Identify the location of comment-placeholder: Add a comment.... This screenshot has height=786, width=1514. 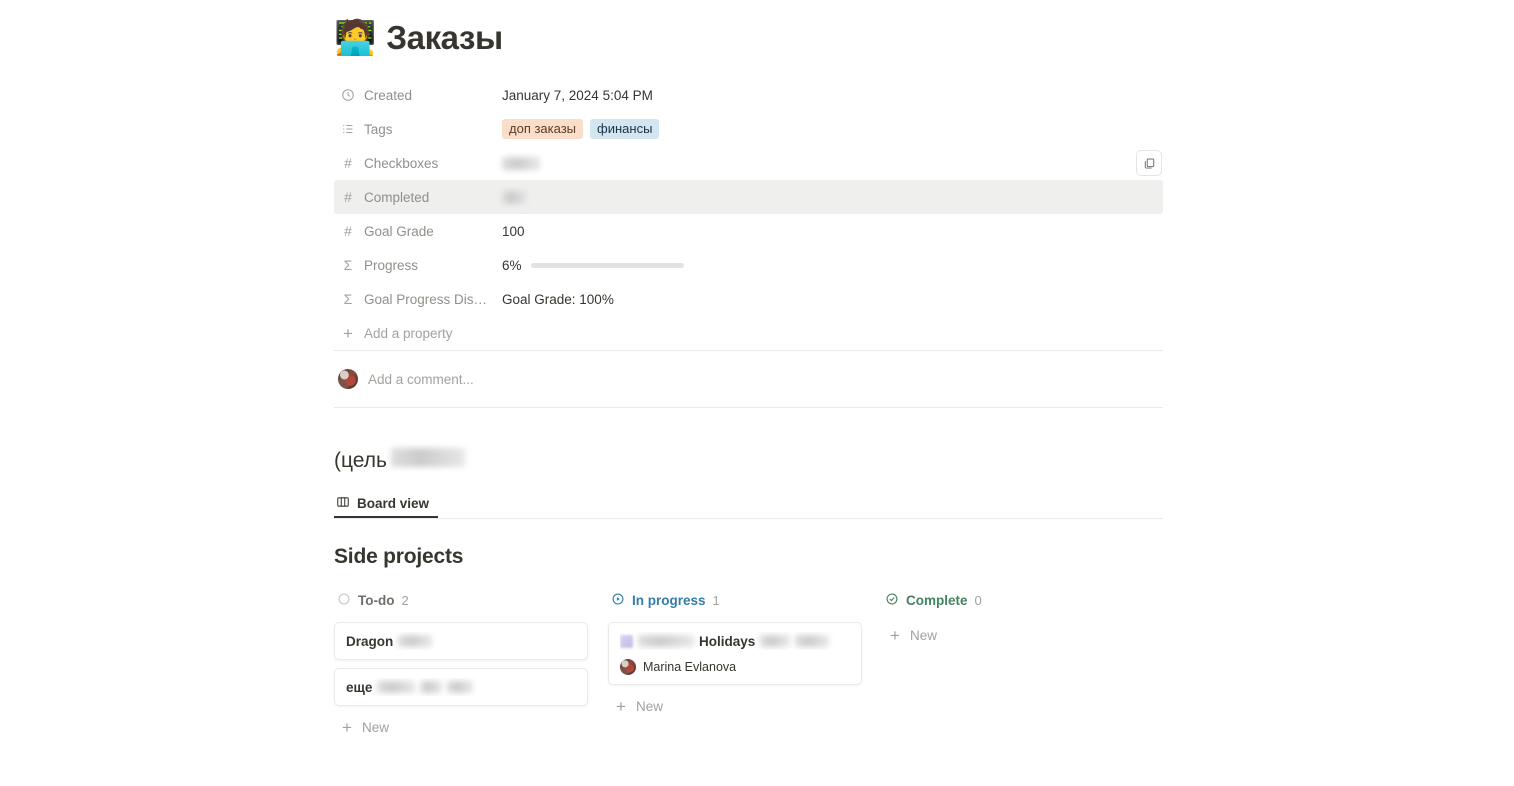
(421, 379).